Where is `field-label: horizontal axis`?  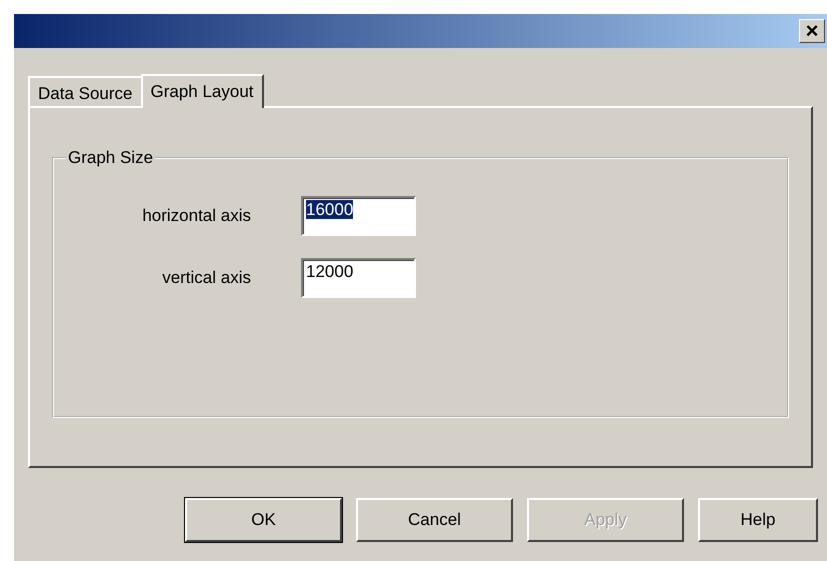
field-label: horizontal axis is located at coordinates (196, 216).